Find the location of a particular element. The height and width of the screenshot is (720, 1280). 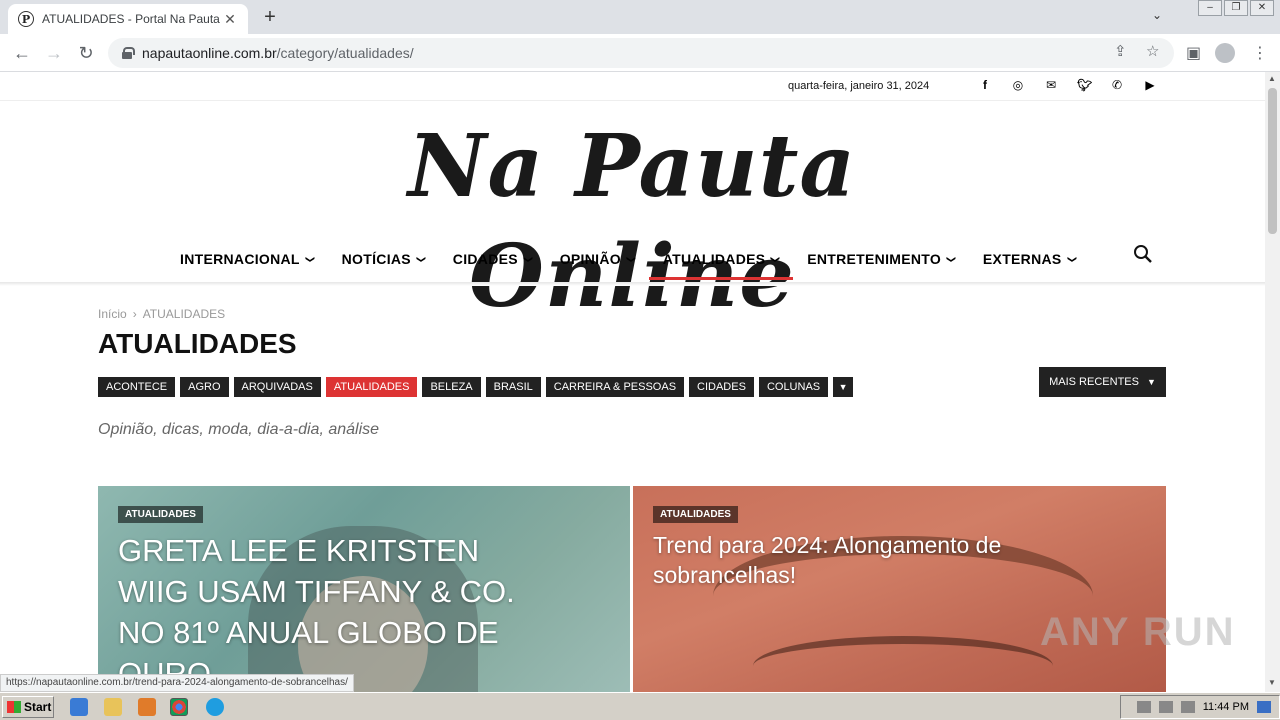

url-path: /category/atualidades/ is located at coordinates (345, 53).